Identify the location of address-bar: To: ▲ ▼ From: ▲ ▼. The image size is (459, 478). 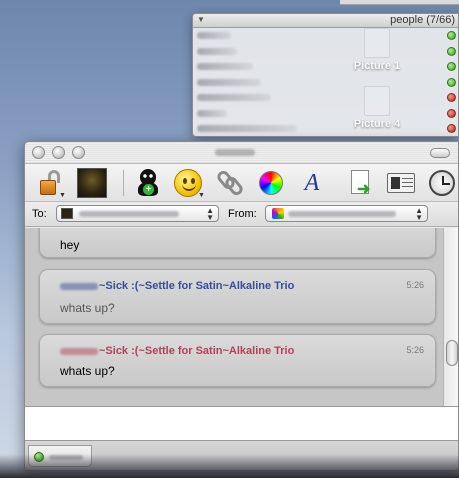
(241, 214).